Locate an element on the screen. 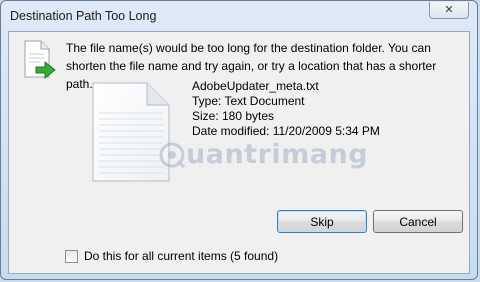 The image size is (480, 282). close-icon: ✕ is located at coordinates (449, 9).